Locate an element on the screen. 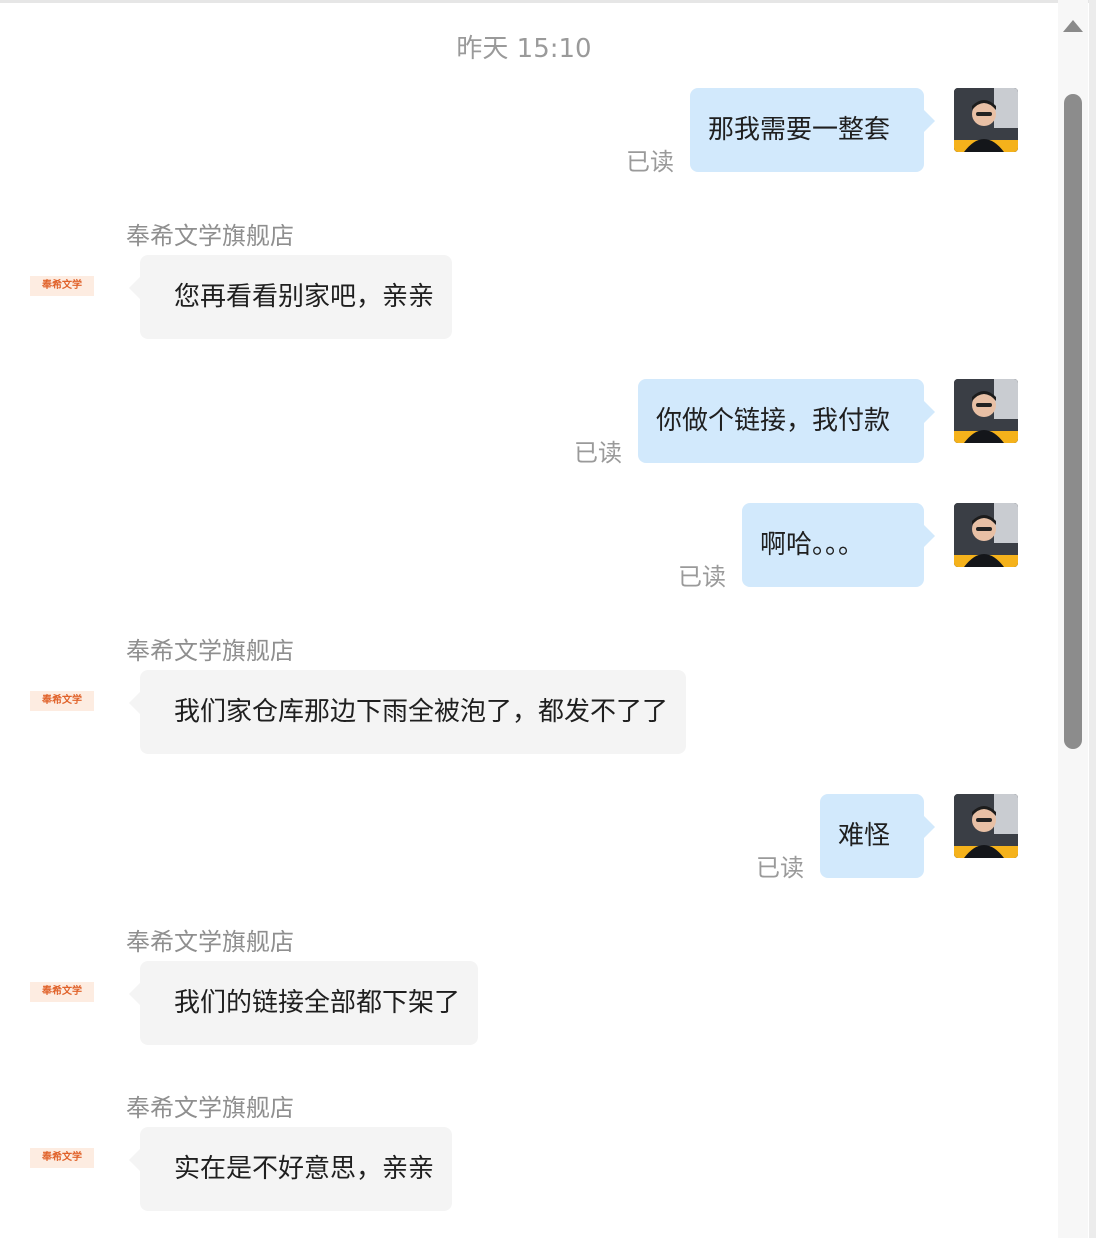 Image resolution: width=1096 pixels, height=1238 pixels. message-bubble-outgoing: 那我需要一整套 is located at coordinates (812, 130).